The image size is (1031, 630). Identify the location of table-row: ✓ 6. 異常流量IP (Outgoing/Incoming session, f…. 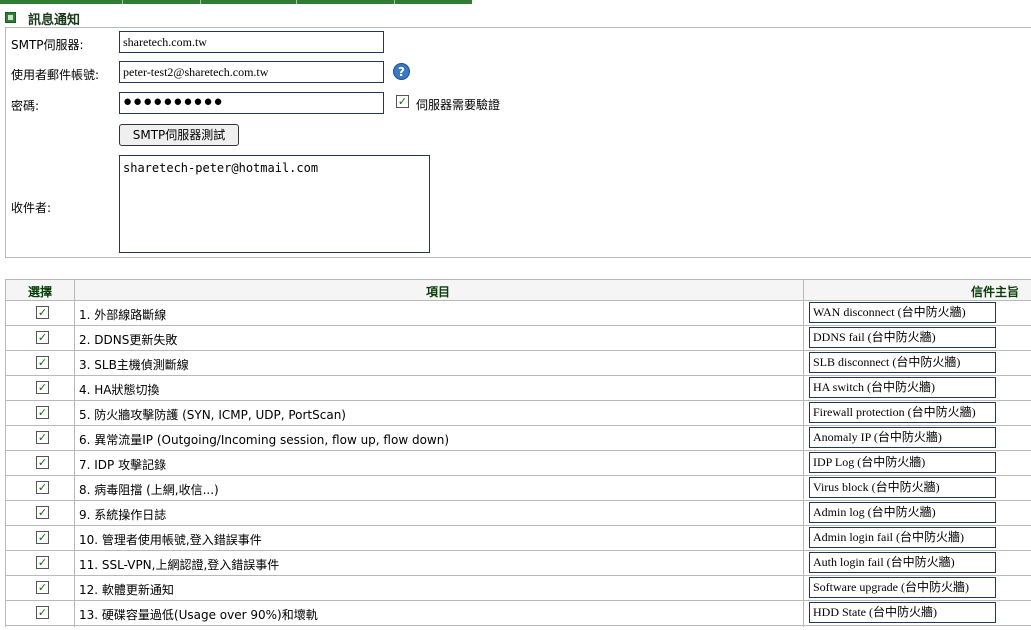
(518, 438).